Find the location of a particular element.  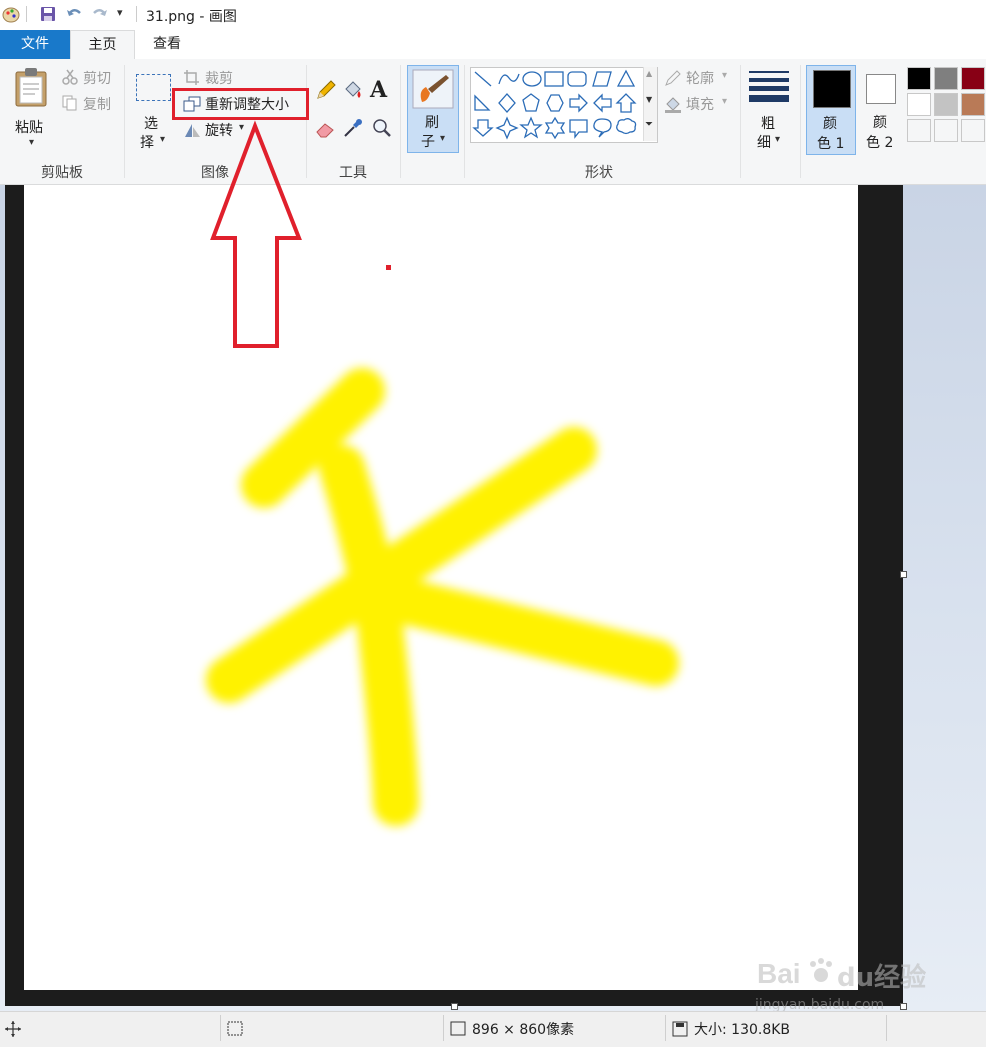

copy-button: 复制 is located at coordinates (92, 104).